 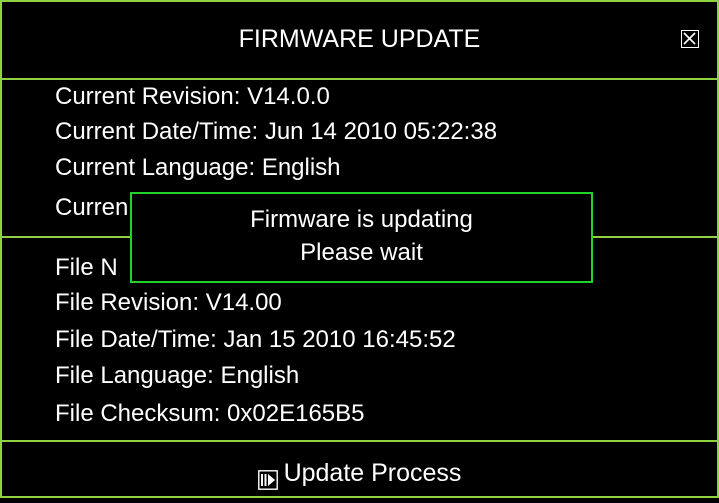 What do you see at coordinates (372, 473) in the screenshot?
I see `update-process-label: Update Process` at bounding box center [372, 473].